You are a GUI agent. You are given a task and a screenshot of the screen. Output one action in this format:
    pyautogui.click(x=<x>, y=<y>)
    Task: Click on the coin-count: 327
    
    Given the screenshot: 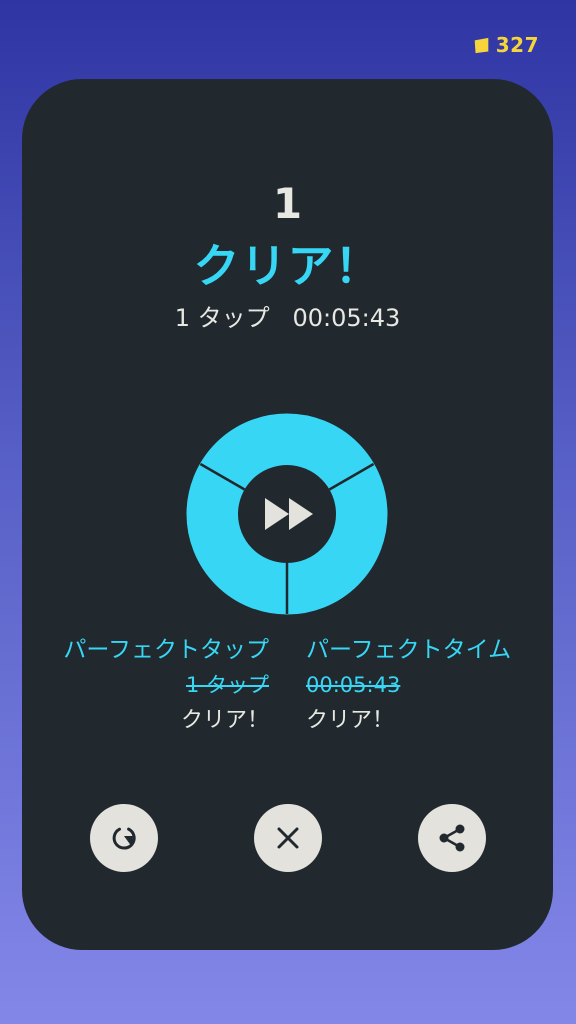 What is the action you would take?
    pyautogui.click(x=517, y=45)
    